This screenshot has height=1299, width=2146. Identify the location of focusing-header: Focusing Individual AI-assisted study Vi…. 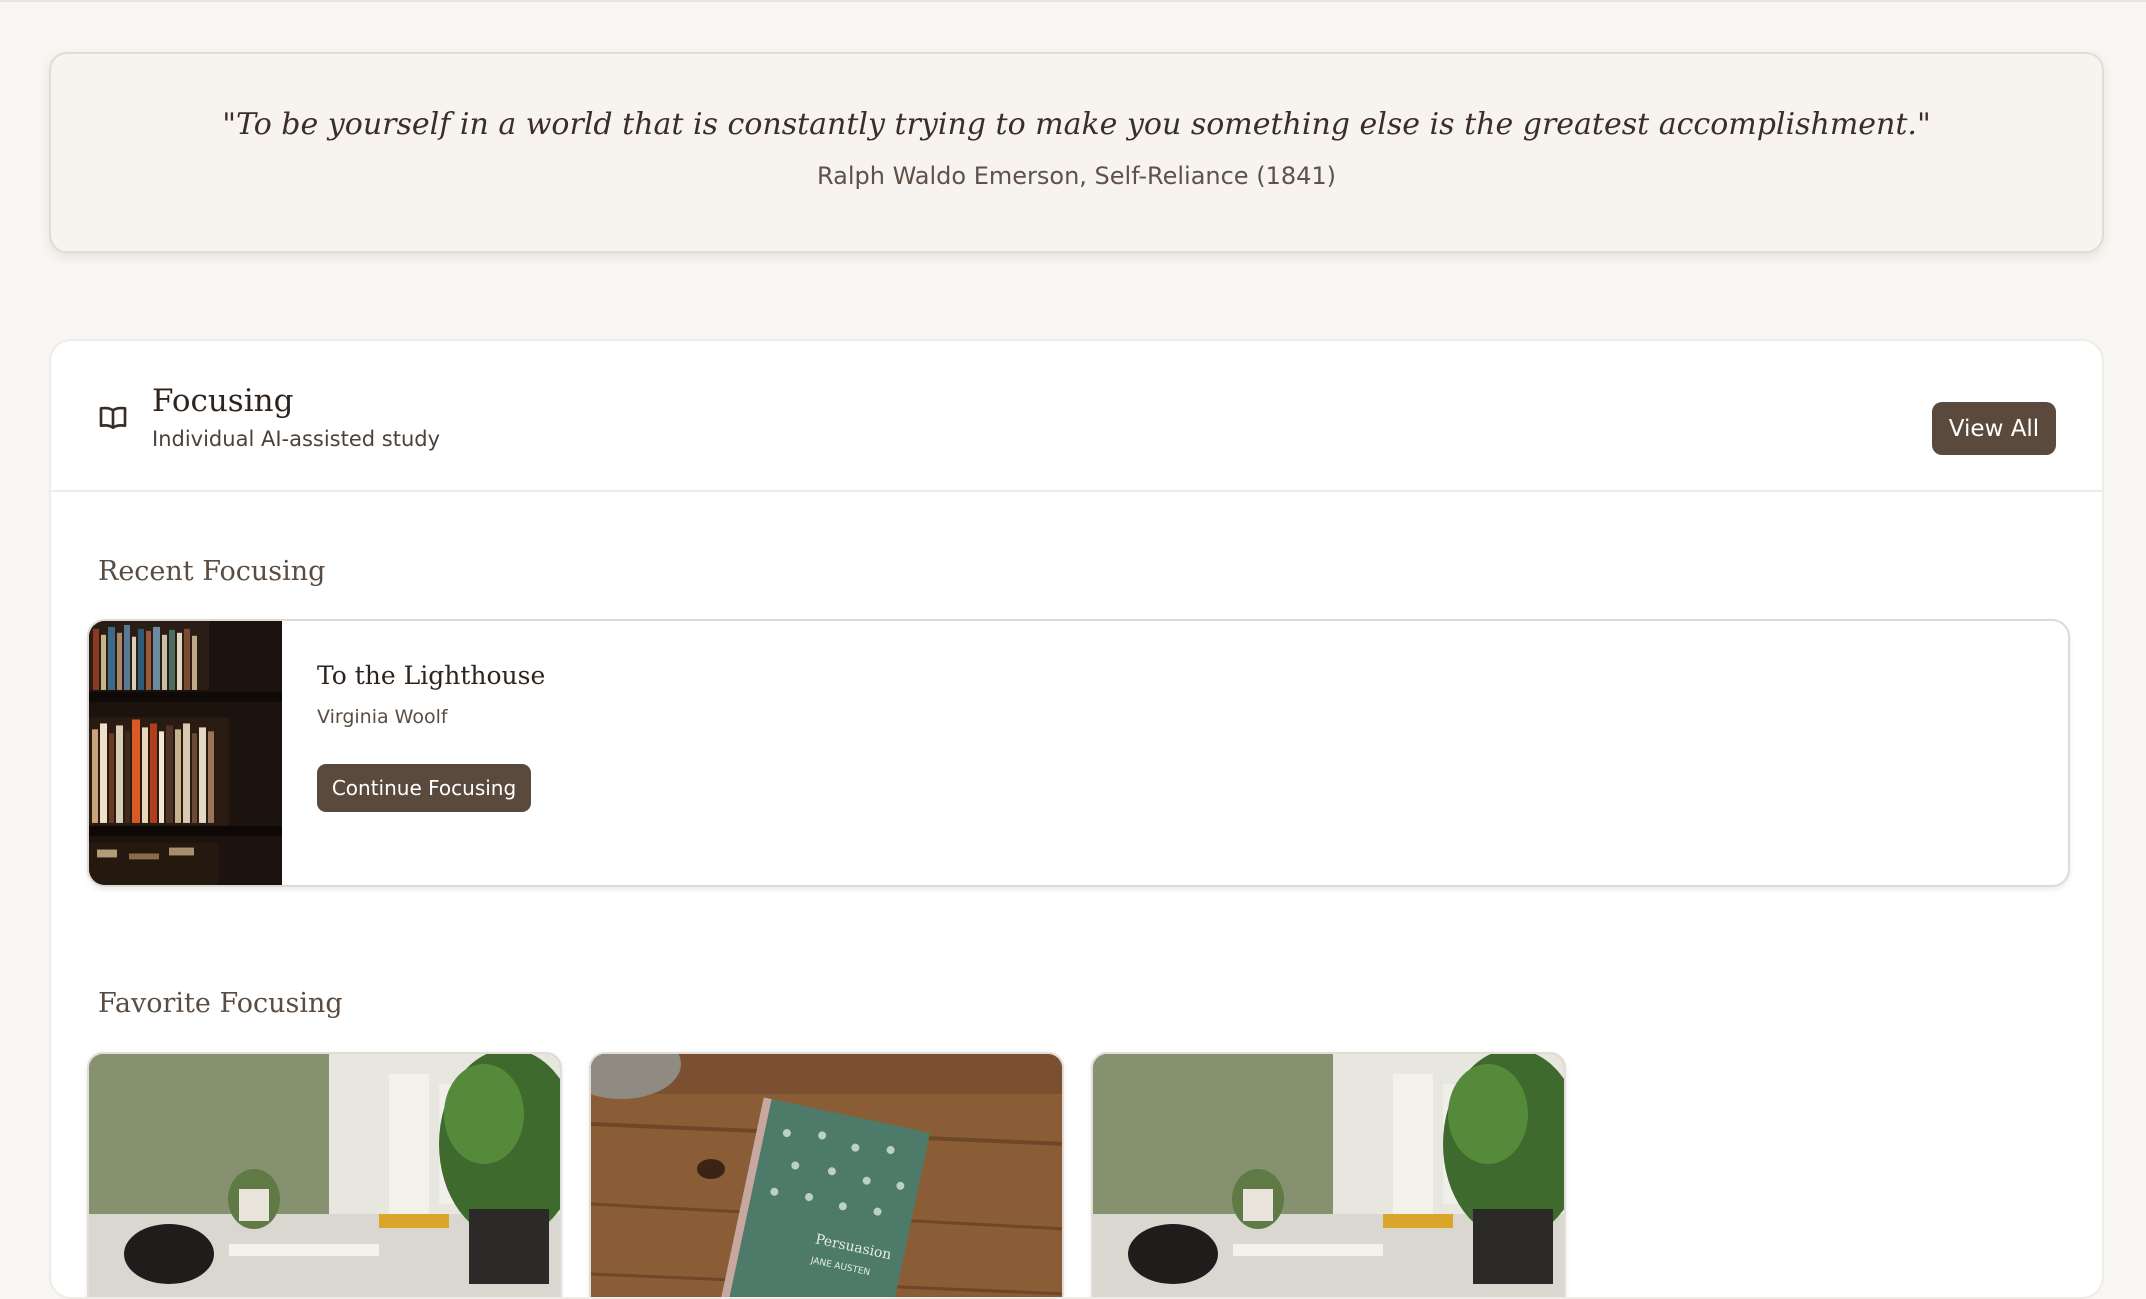
(1076, 416).